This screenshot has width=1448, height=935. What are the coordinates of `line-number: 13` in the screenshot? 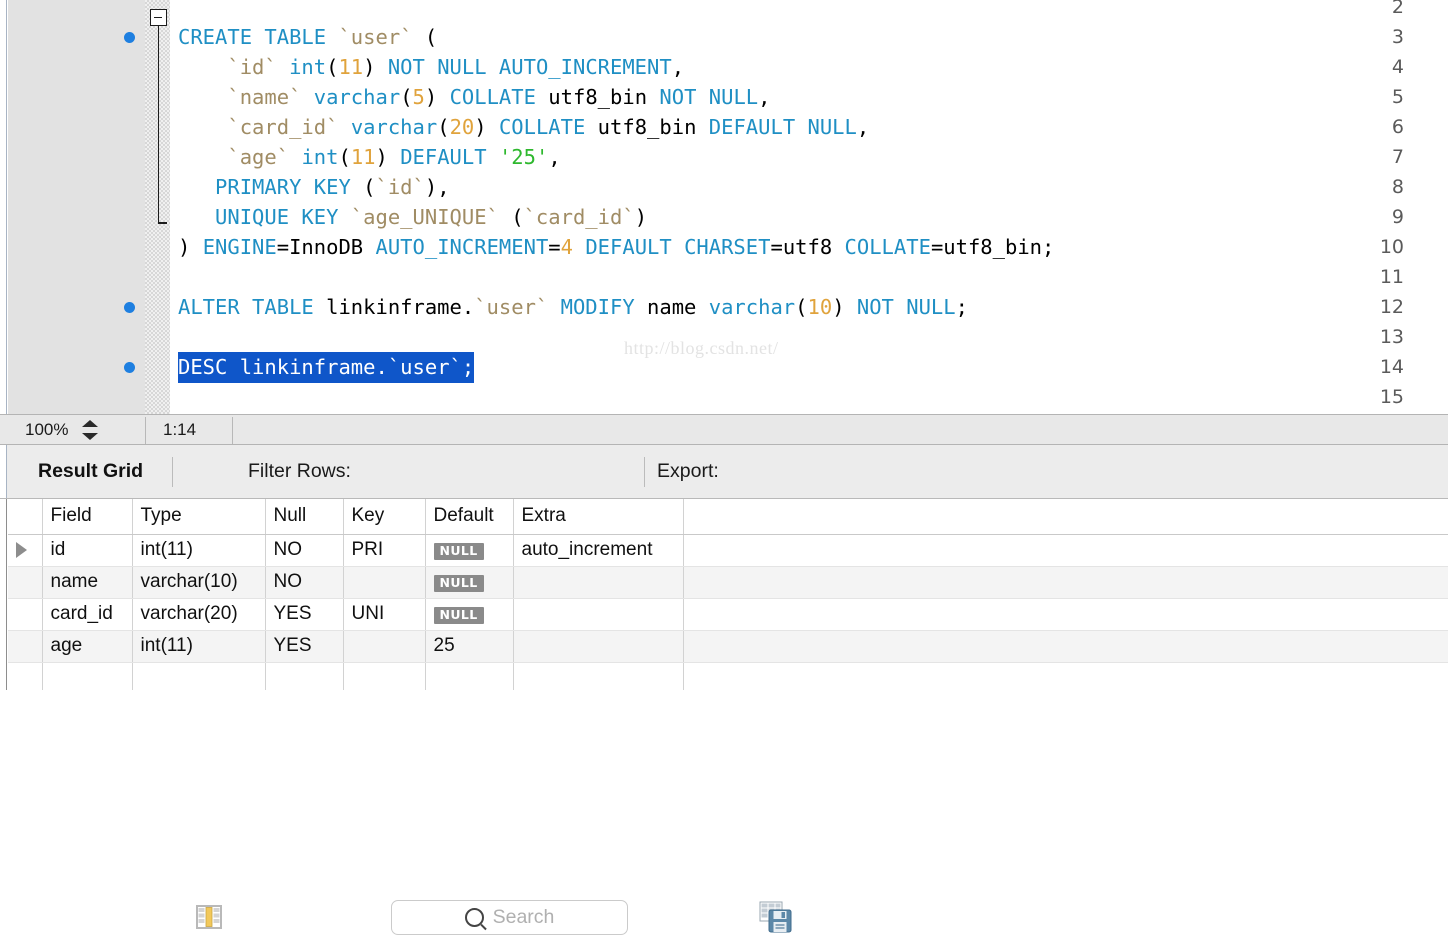 It's located at (1391, 337).